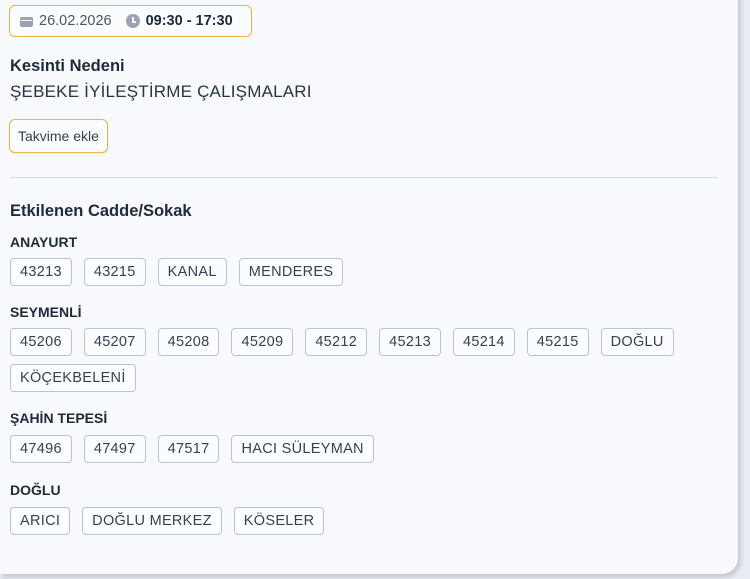 This screenshot has width=750, height=579. What do you see at coordinates (59, 418) in the screenshot?
I see `group-title: ŞAHİN TEPESİ` at bounding box center [59, 418].